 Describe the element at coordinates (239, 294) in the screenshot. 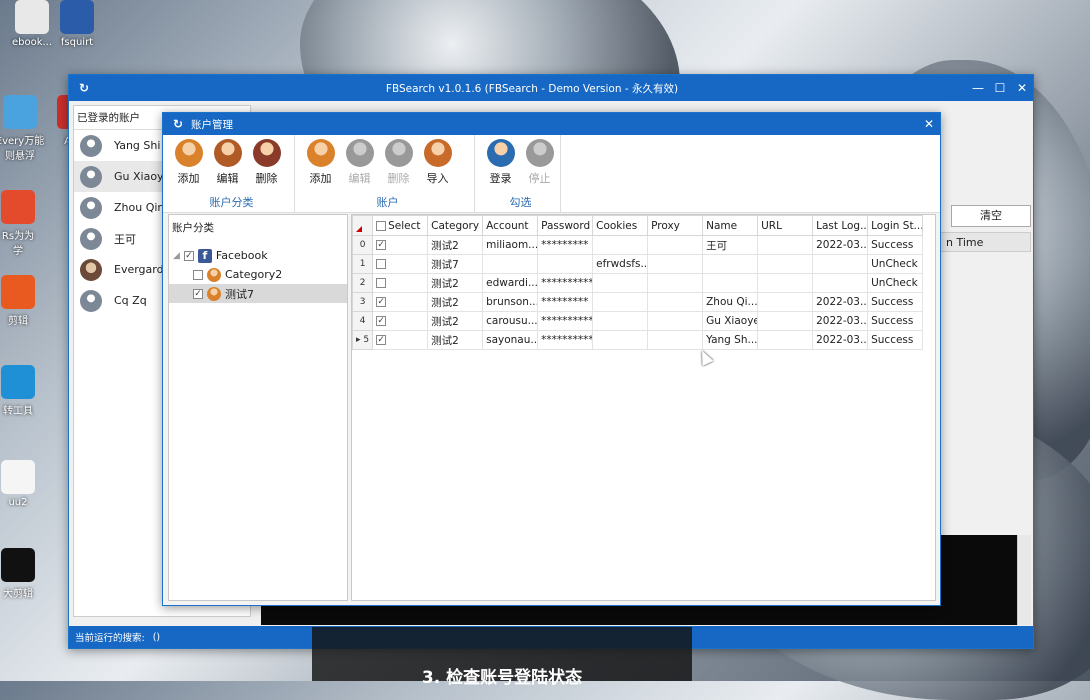

I see `tree-node-label: 测试7` at that location.